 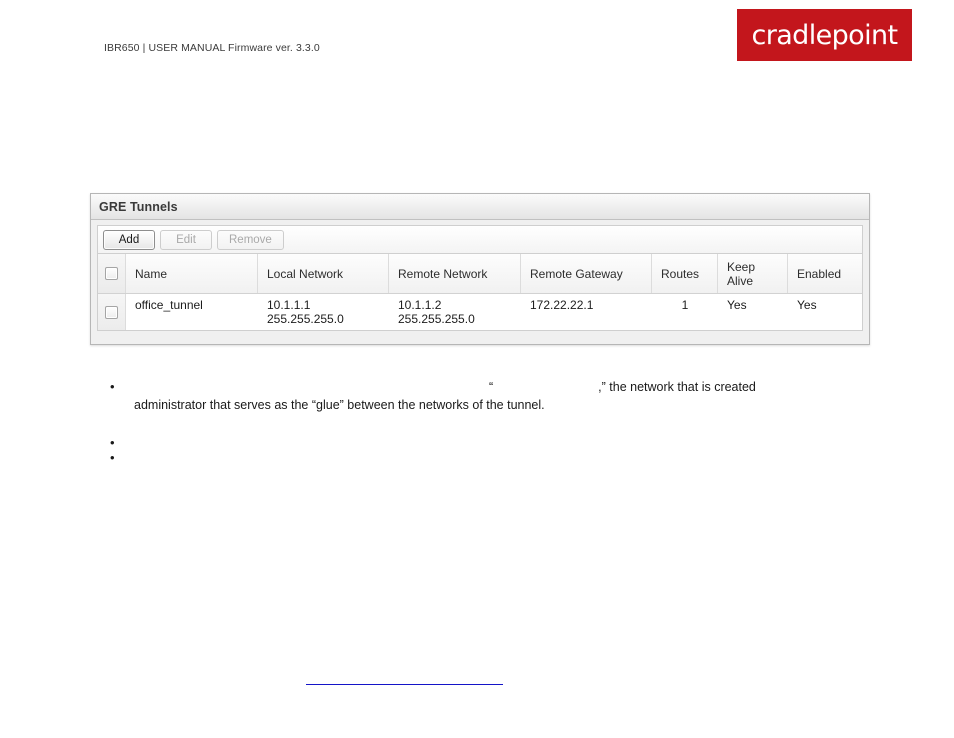 What do you see at coordinates (562, 305) in the screenshot?
I see `remote-gateway-ip: 172.22.22.1` at bounding box center [562, 305].